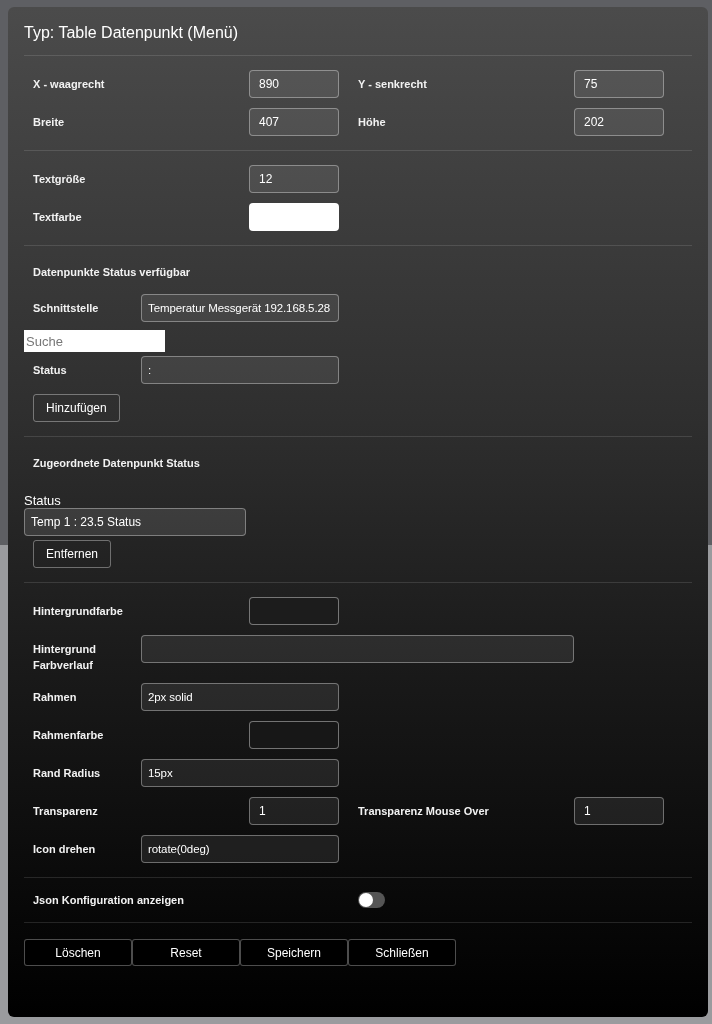 The image size is (712, 1024). Describe the element at coordinates (619, 84) in the screenshot. I see `input-field: 75` at that location.